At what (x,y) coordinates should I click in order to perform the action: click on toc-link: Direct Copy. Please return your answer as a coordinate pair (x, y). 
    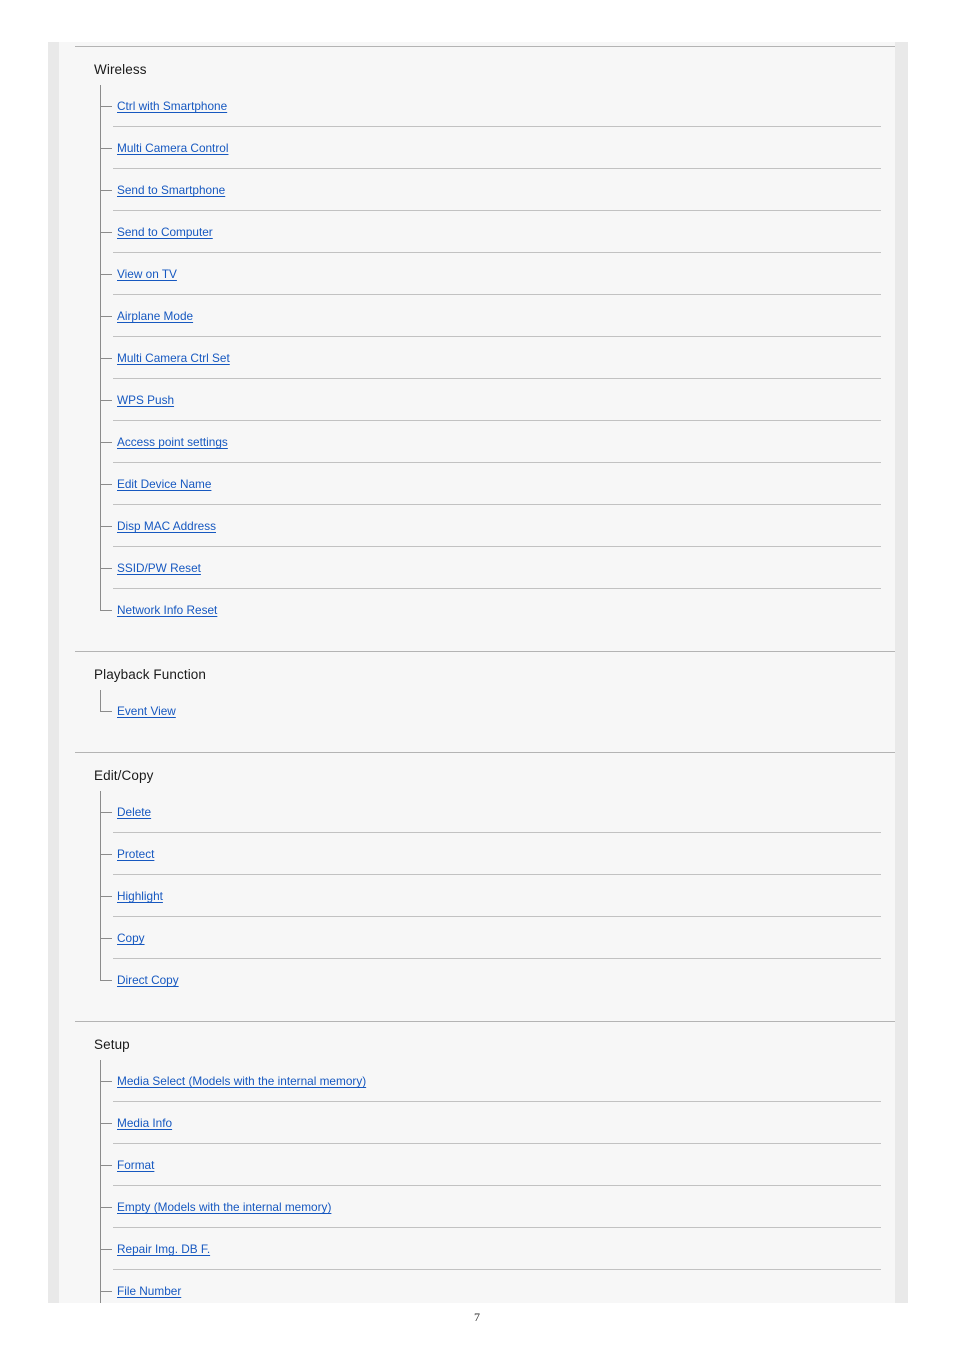
    Looking at the image, I should click on (148, 980).